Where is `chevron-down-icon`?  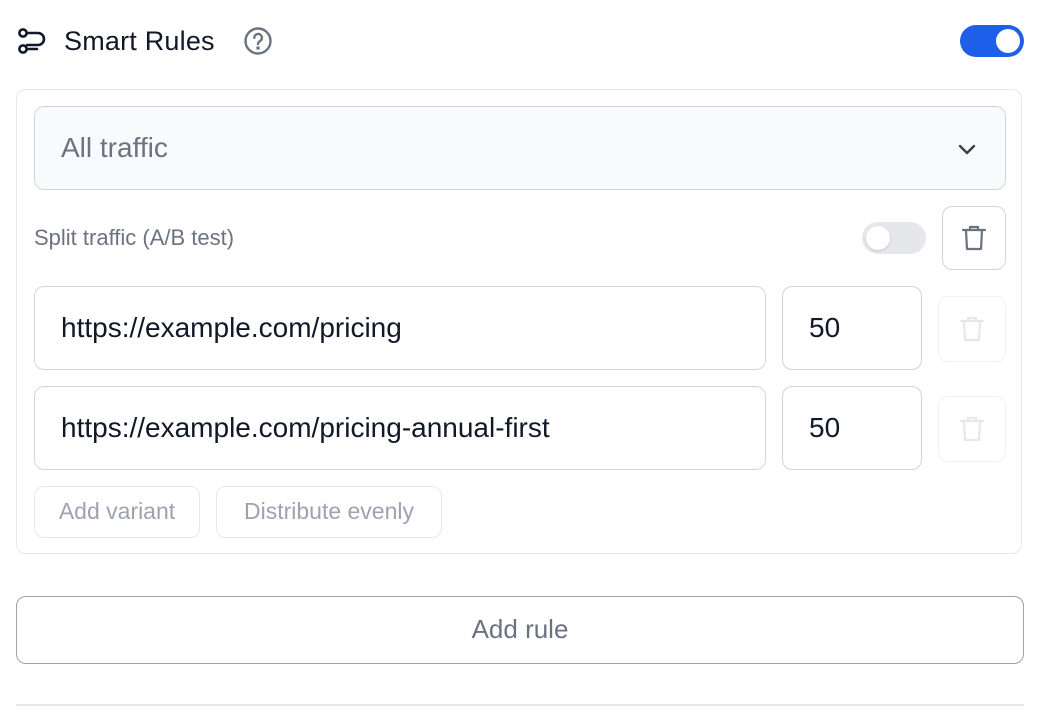 chevron-down-icon is located at coordinates (967, 149).